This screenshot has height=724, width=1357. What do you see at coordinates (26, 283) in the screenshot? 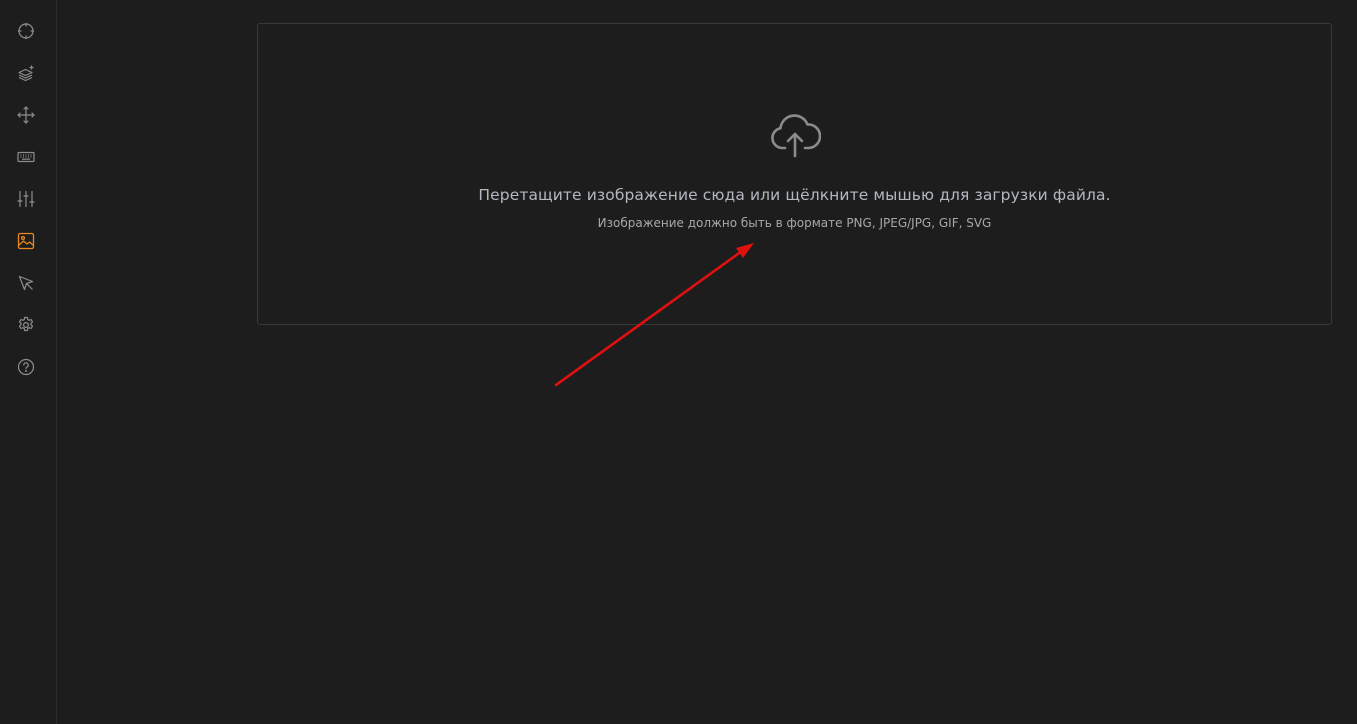
I see `cursor-icon` at bounding box center [26, 283].